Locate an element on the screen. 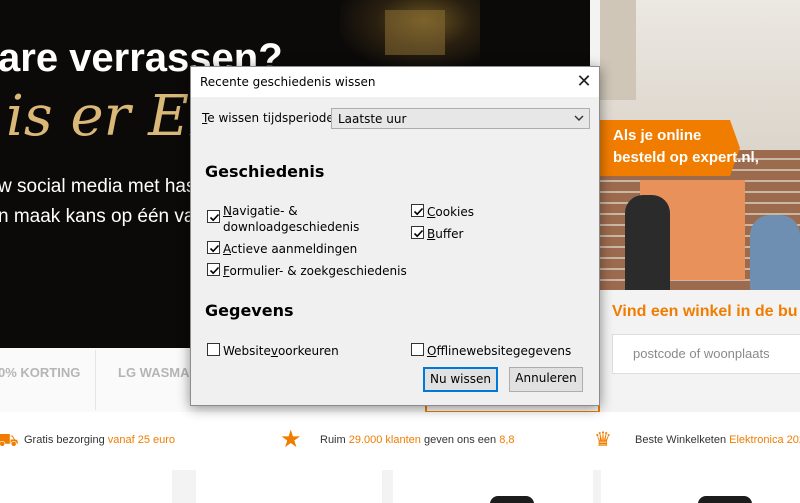 The height and width of the screenshot is (503, 800). history-heading: Geschiedenis is located at coordinates (265, 171).